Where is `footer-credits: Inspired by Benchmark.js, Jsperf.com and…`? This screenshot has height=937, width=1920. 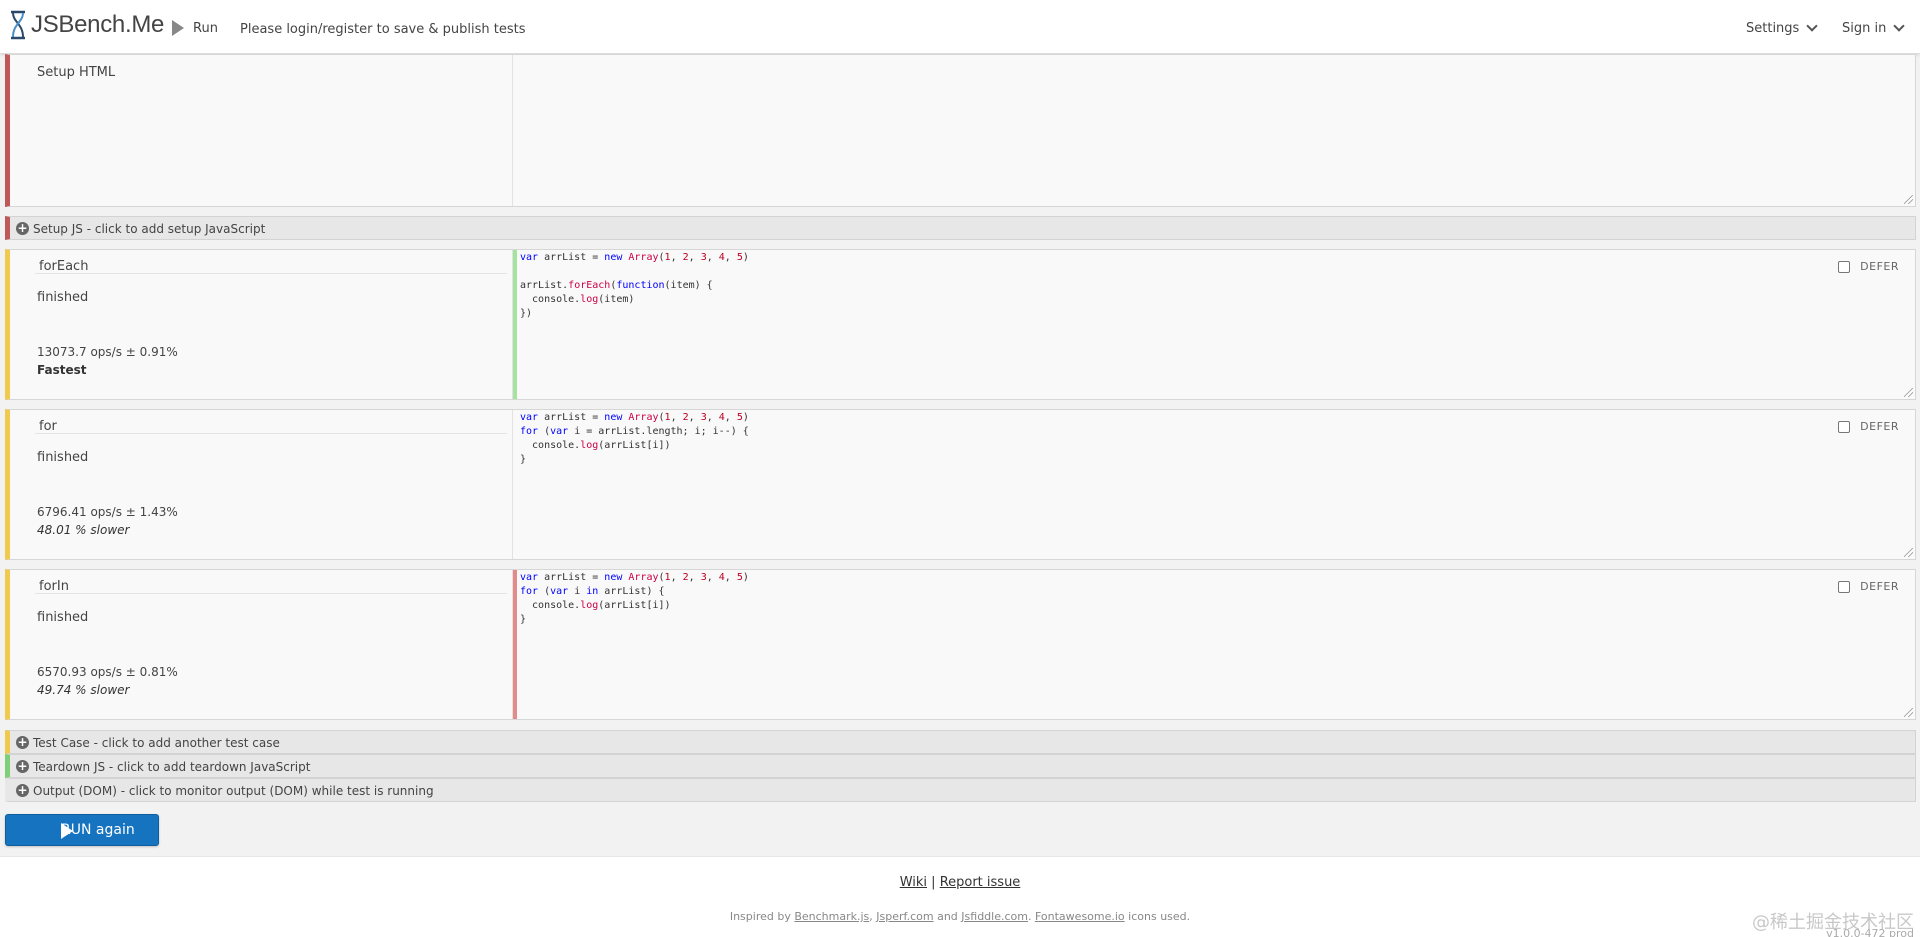 footer-credits: Inspired by Benchmark.js, Jsperf.com and… is located at coordinates (960, 916).